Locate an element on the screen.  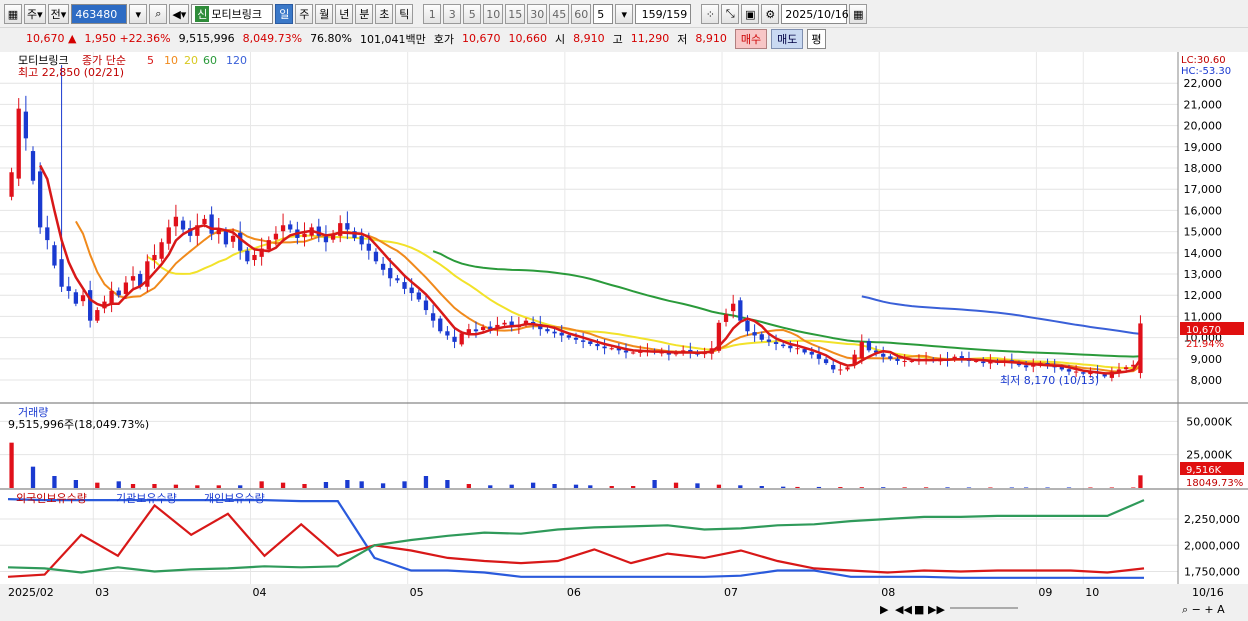
price-change: 1,950 +22.36% is located at coordinates (127, 38).